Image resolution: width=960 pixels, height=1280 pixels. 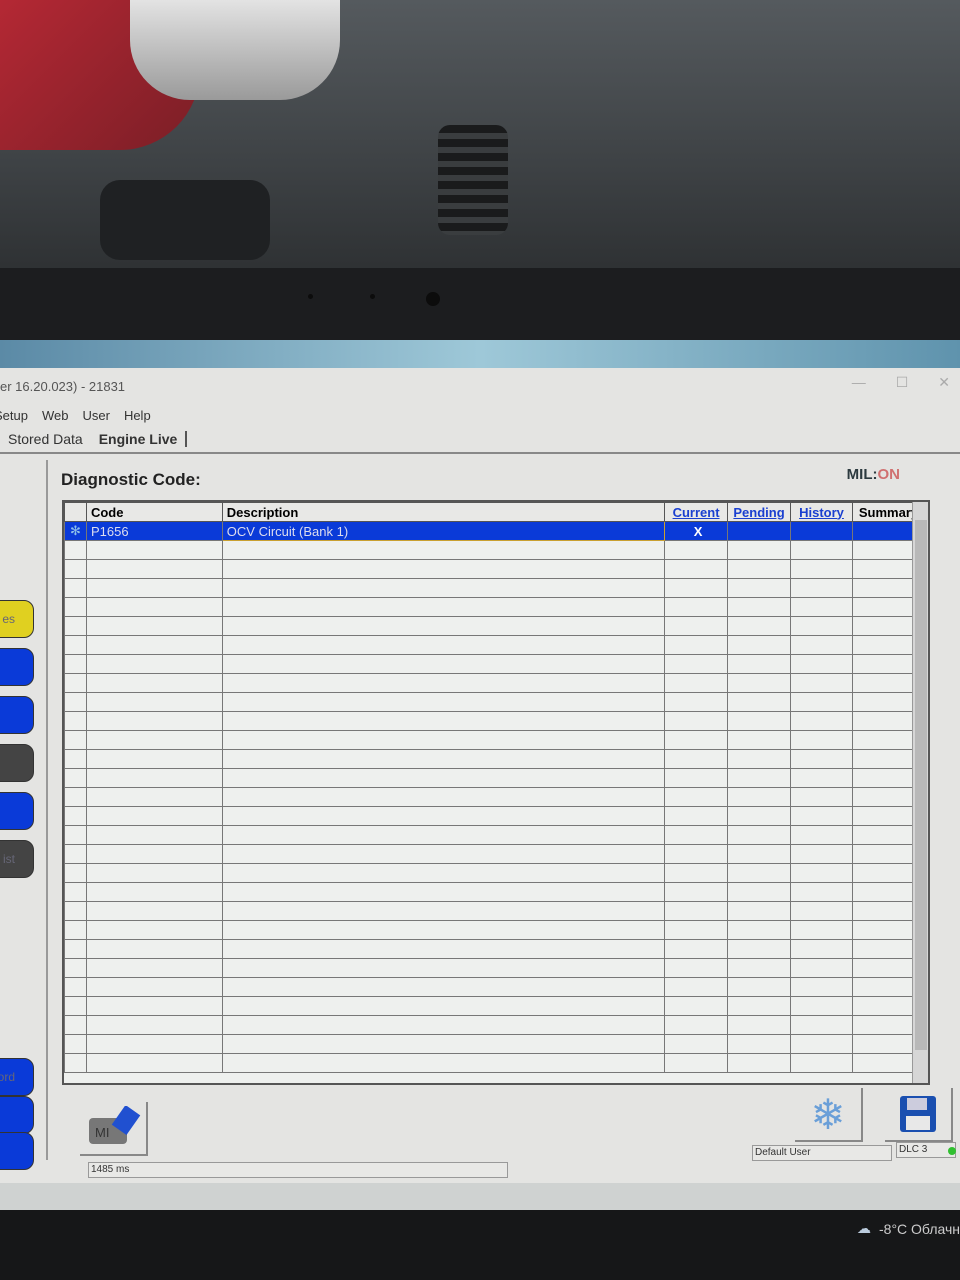 What do you see at coordinates (14, 415) in the screenshot?
I see `menu-setup: Setup` at bounding box center [14, 415].